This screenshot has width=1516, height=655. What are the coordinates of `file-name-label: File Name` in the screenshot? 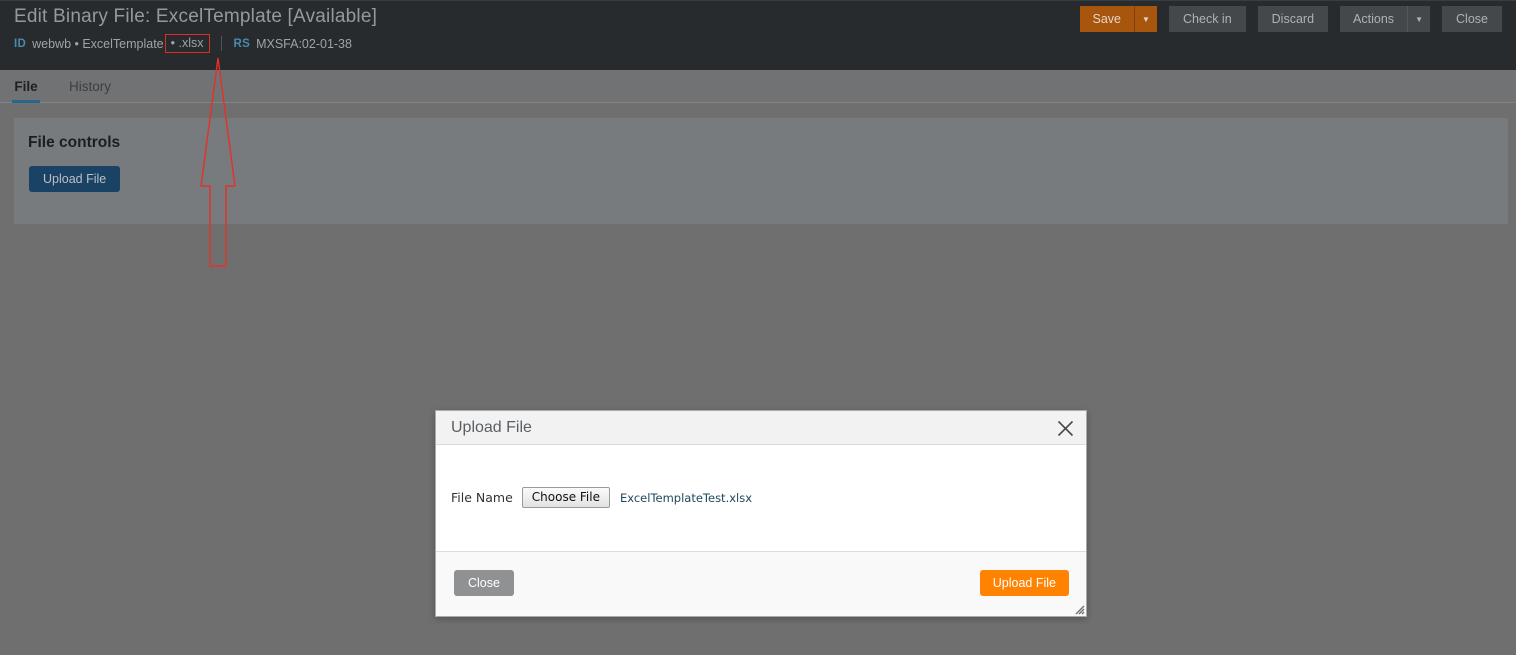 It's located at (482, 497).